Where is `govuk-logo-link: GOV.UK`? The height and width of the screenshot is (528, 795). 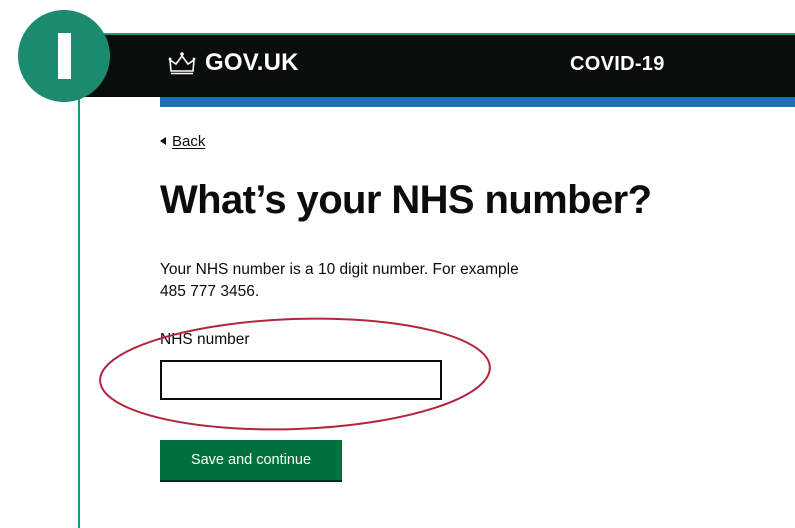
govuk-logo-link: GOV.UK is located at coordinates (233, 63).